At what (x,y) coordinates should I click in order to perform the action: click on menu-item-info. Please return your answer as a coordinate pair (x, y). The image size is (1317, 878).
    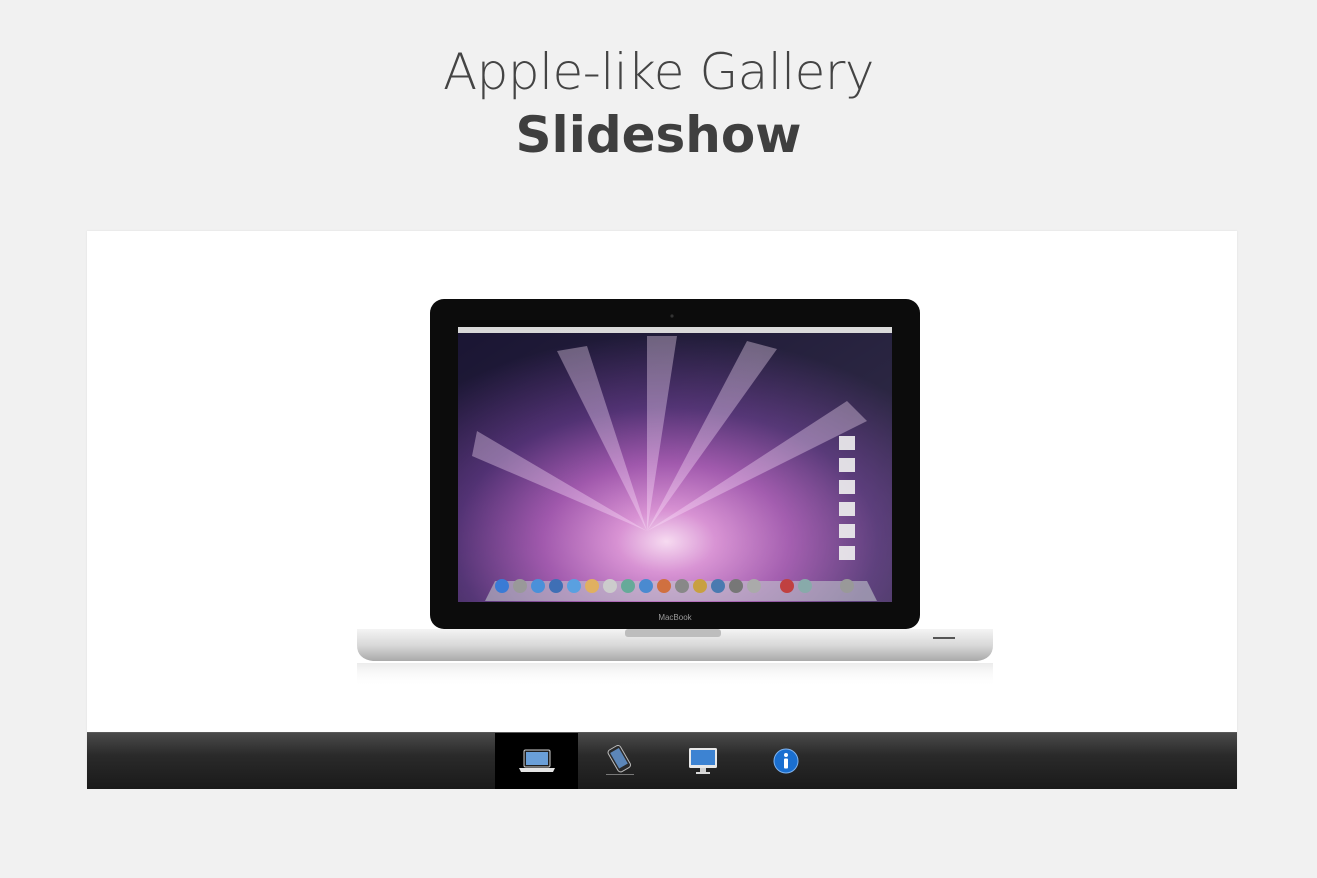
    Looking at the image, I should click on (785, 761).